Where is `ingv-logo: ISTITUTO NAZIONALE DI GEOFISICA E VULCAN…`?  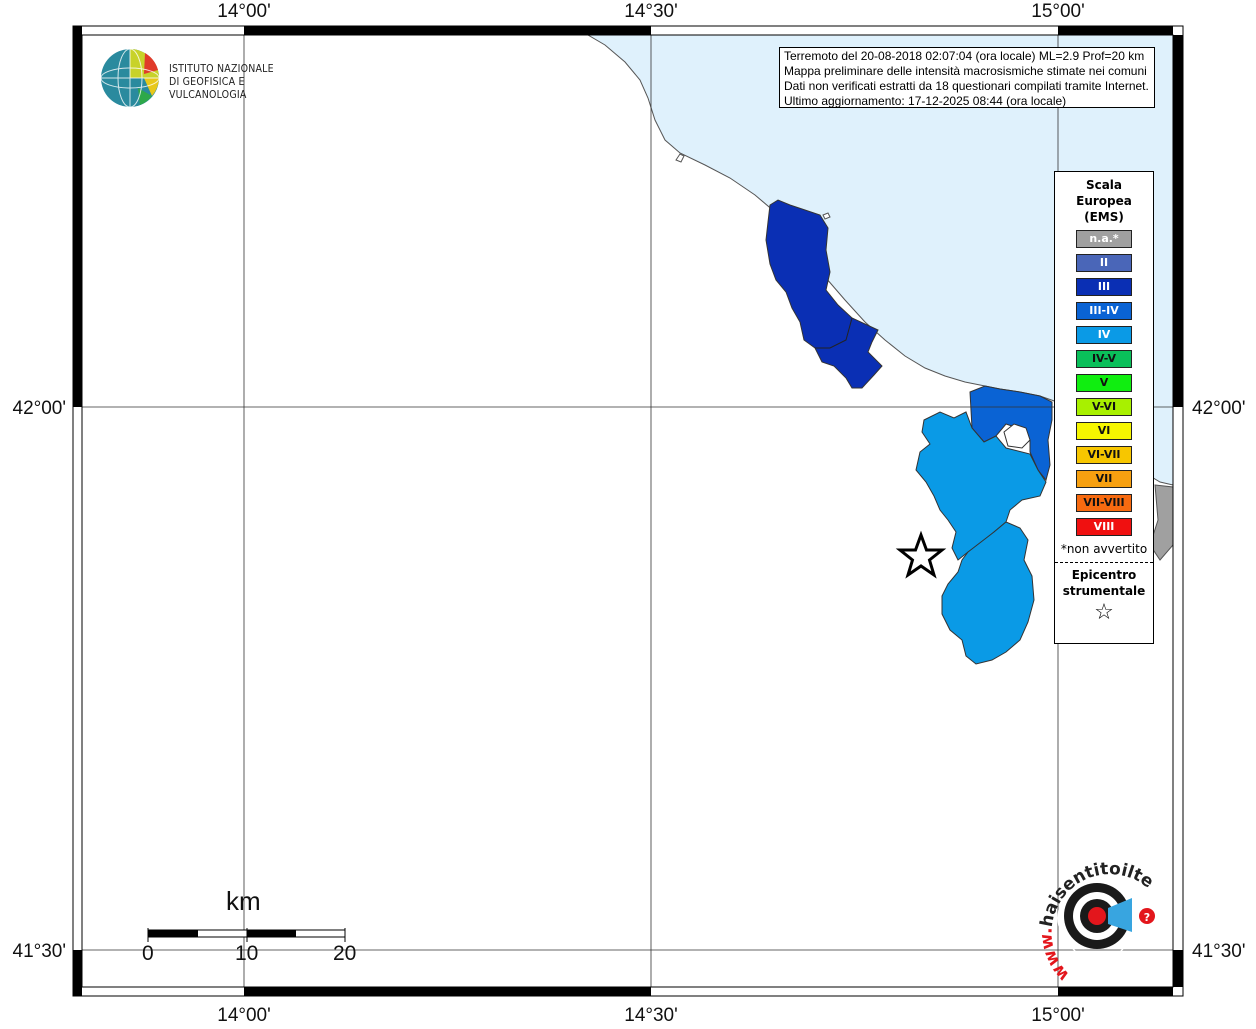
ingv-logo: ISTITUTO NAZIONALE DI GEOFISICA E VULCAN… is located at coordinates (210, 79).